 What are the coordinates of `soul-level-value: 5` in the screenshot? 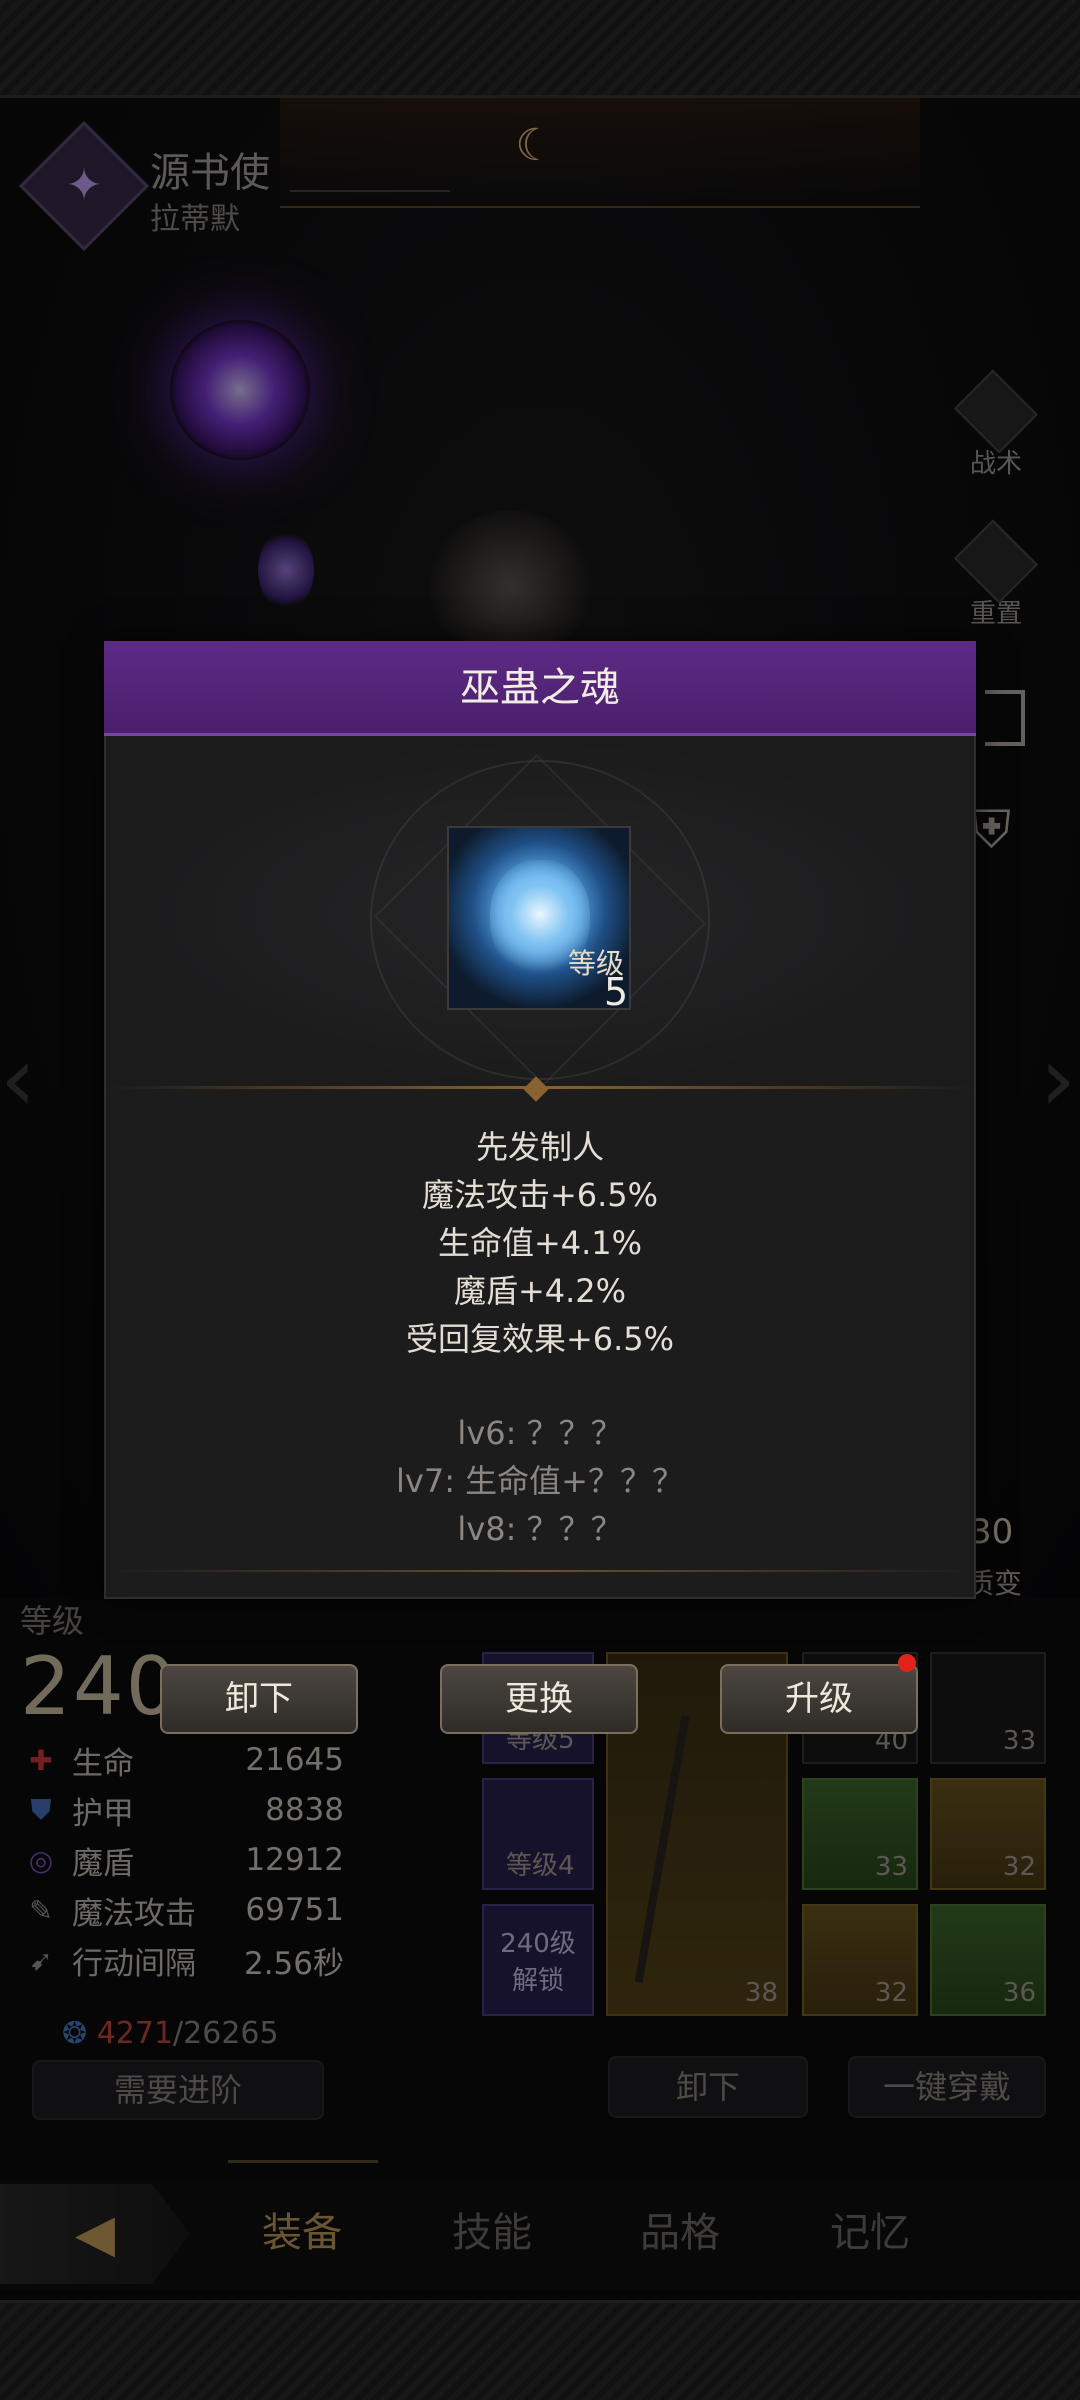 It's located at (616, 992).